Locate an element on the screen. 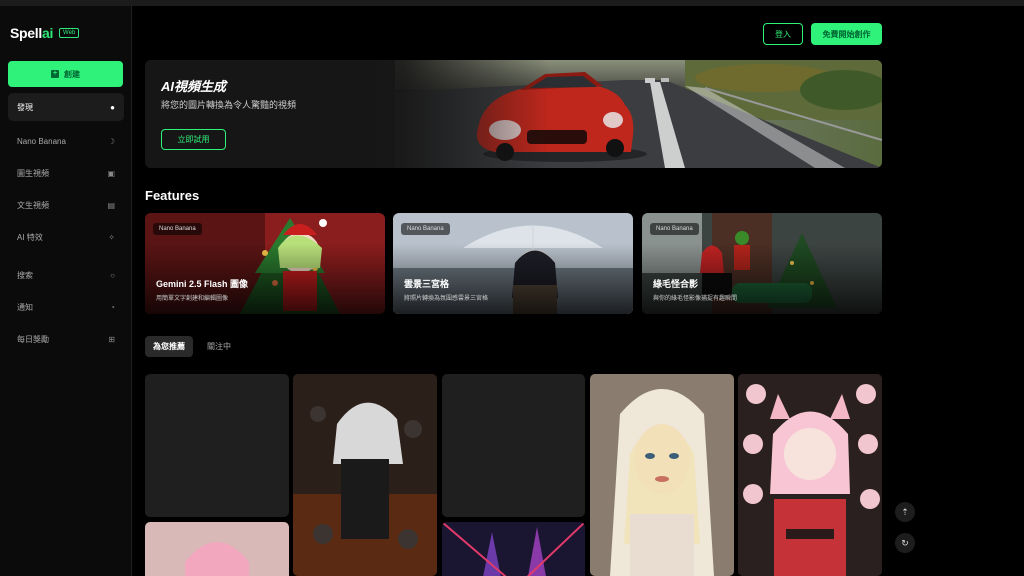 This screenshot has width=1024, height=576. text-video-icon: ▤ is located at coordinates (111, 205).